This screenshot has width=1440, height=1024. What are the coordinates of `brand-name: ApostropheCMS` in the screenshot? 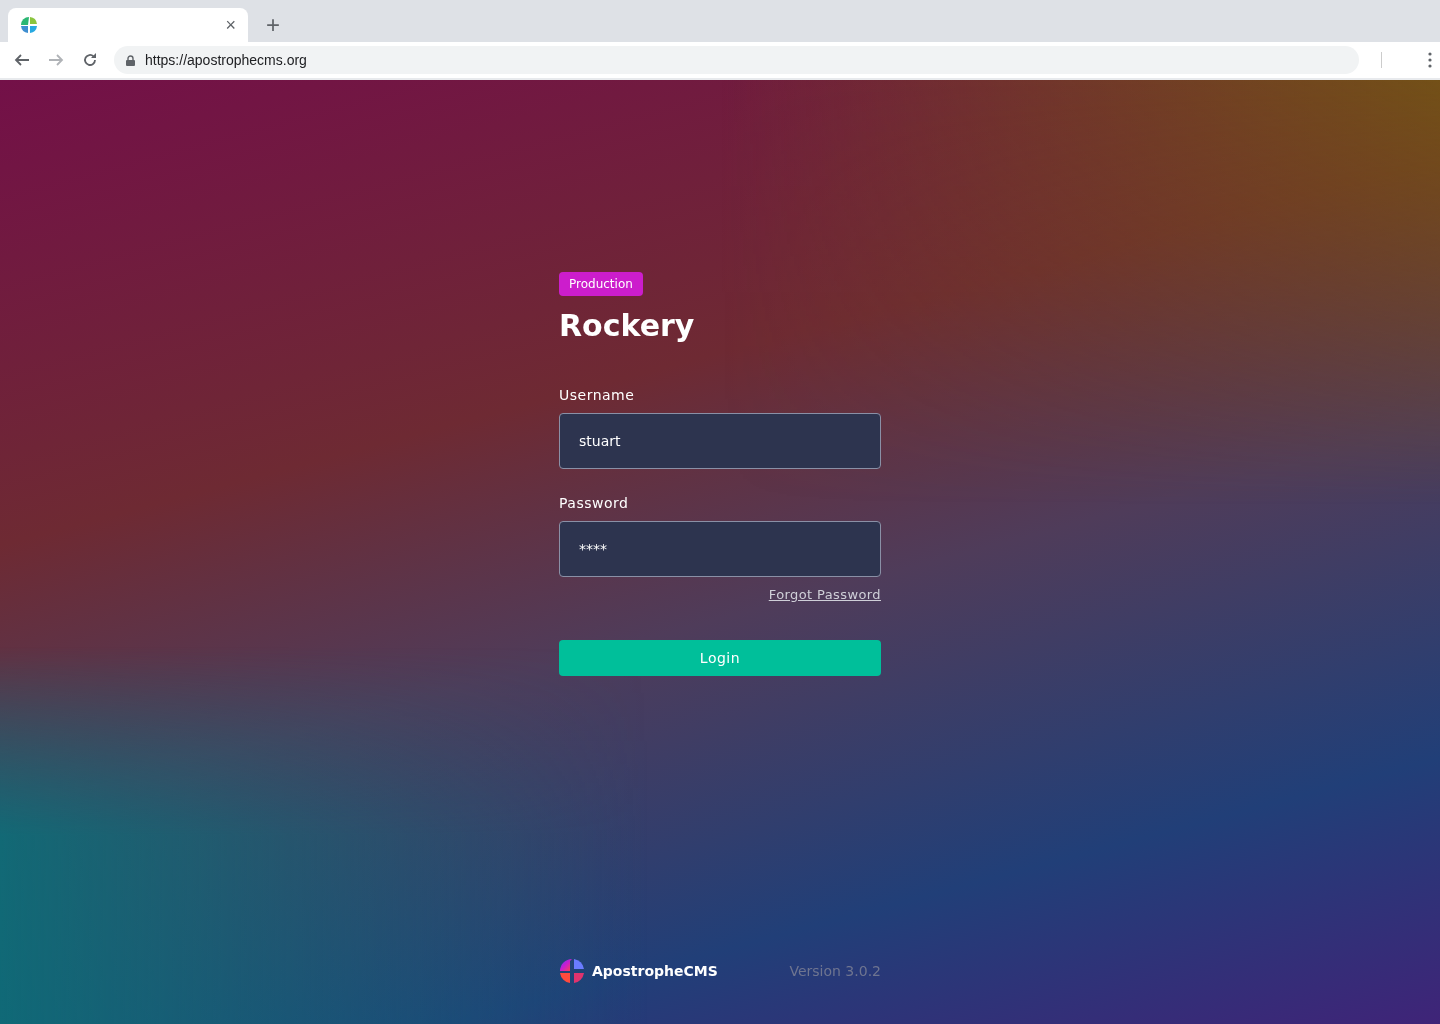 It's located at (655, 971).